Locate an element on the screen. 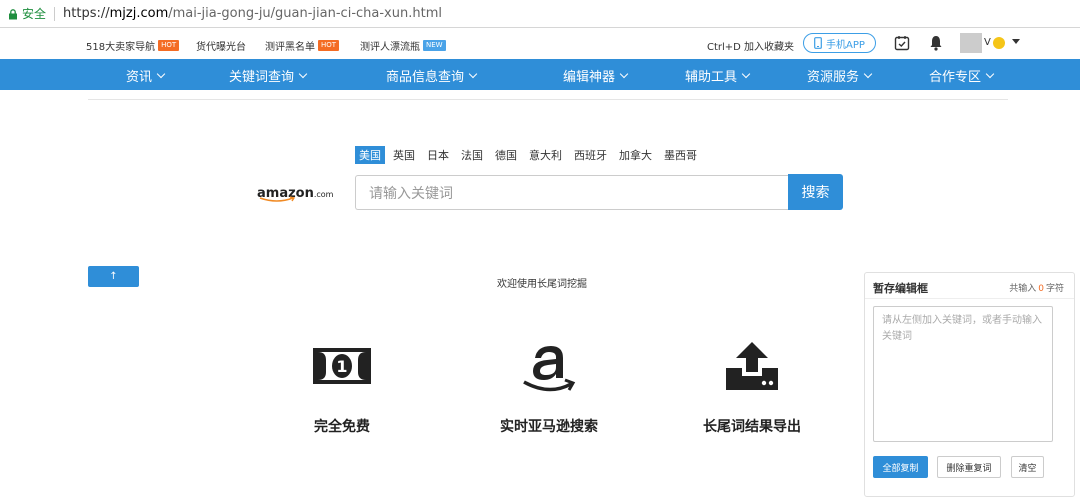  search-input: 请输入关键词 is located at coordinates (571, 192).